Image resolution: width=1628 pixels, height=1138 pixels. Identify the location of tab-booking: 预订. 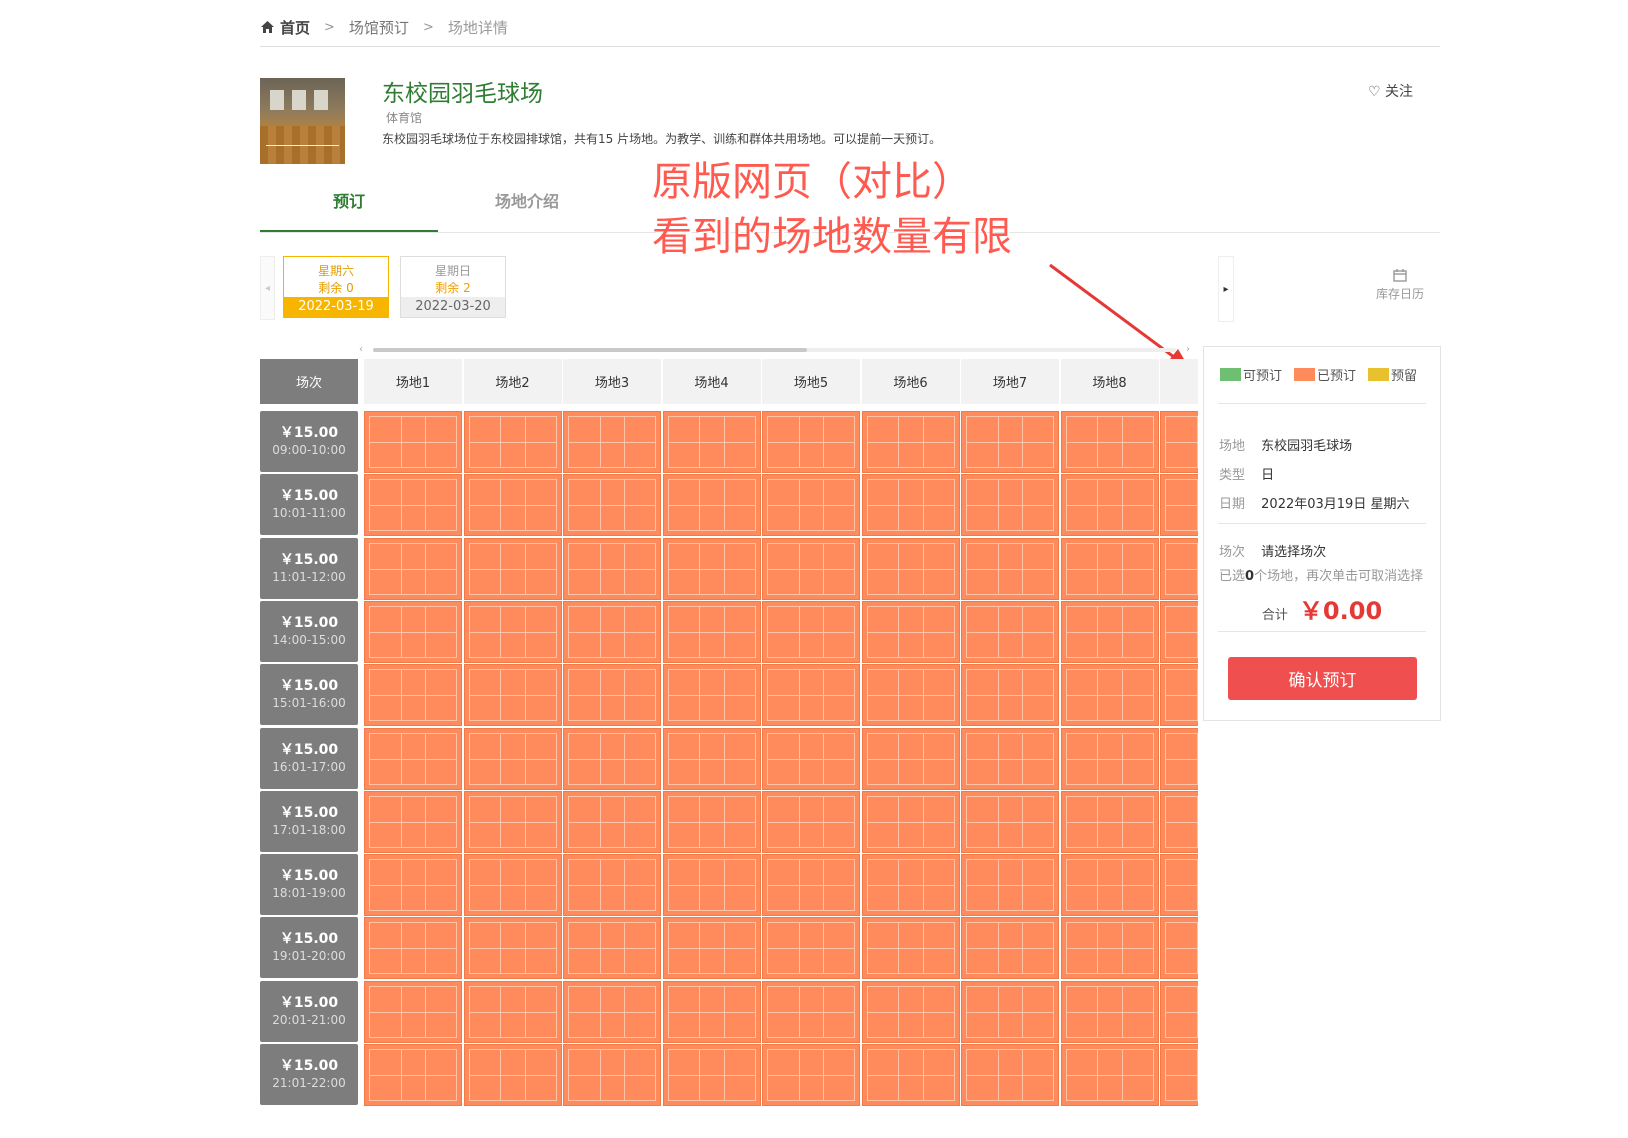
(349, 207).